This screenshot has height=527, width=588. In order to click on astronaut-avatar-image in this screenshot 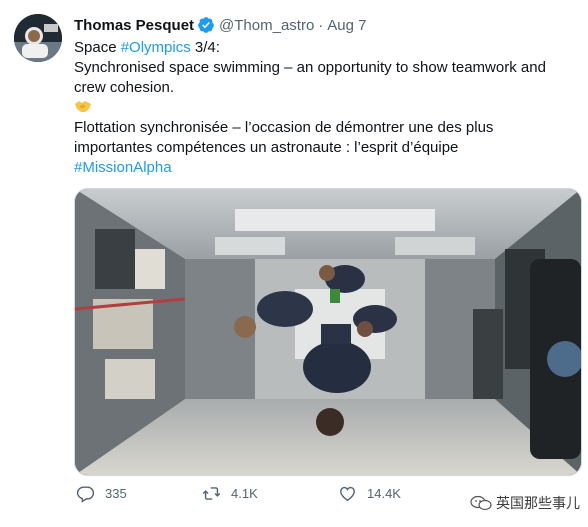, I will do `click(38, 38)`.